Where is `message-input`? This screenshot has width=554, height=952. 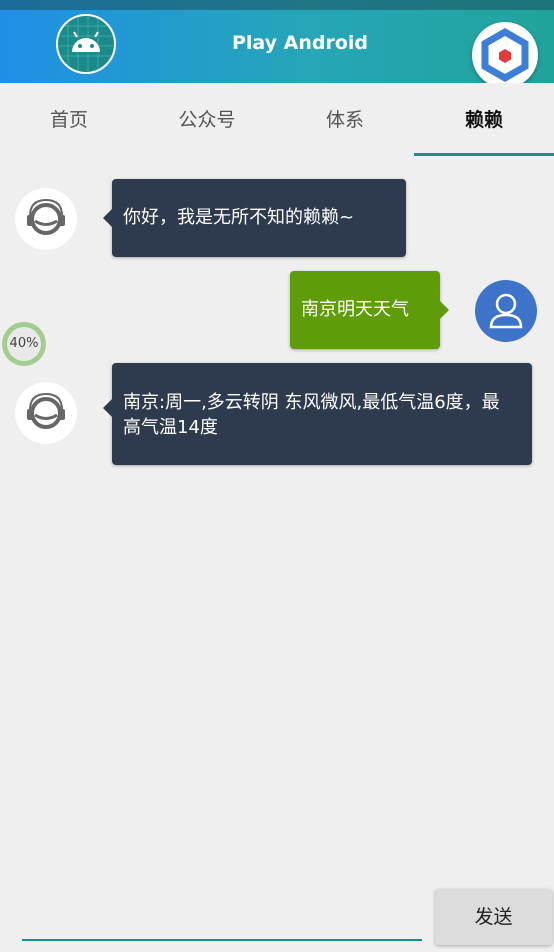 message-input is located at coordinates (222, 940).